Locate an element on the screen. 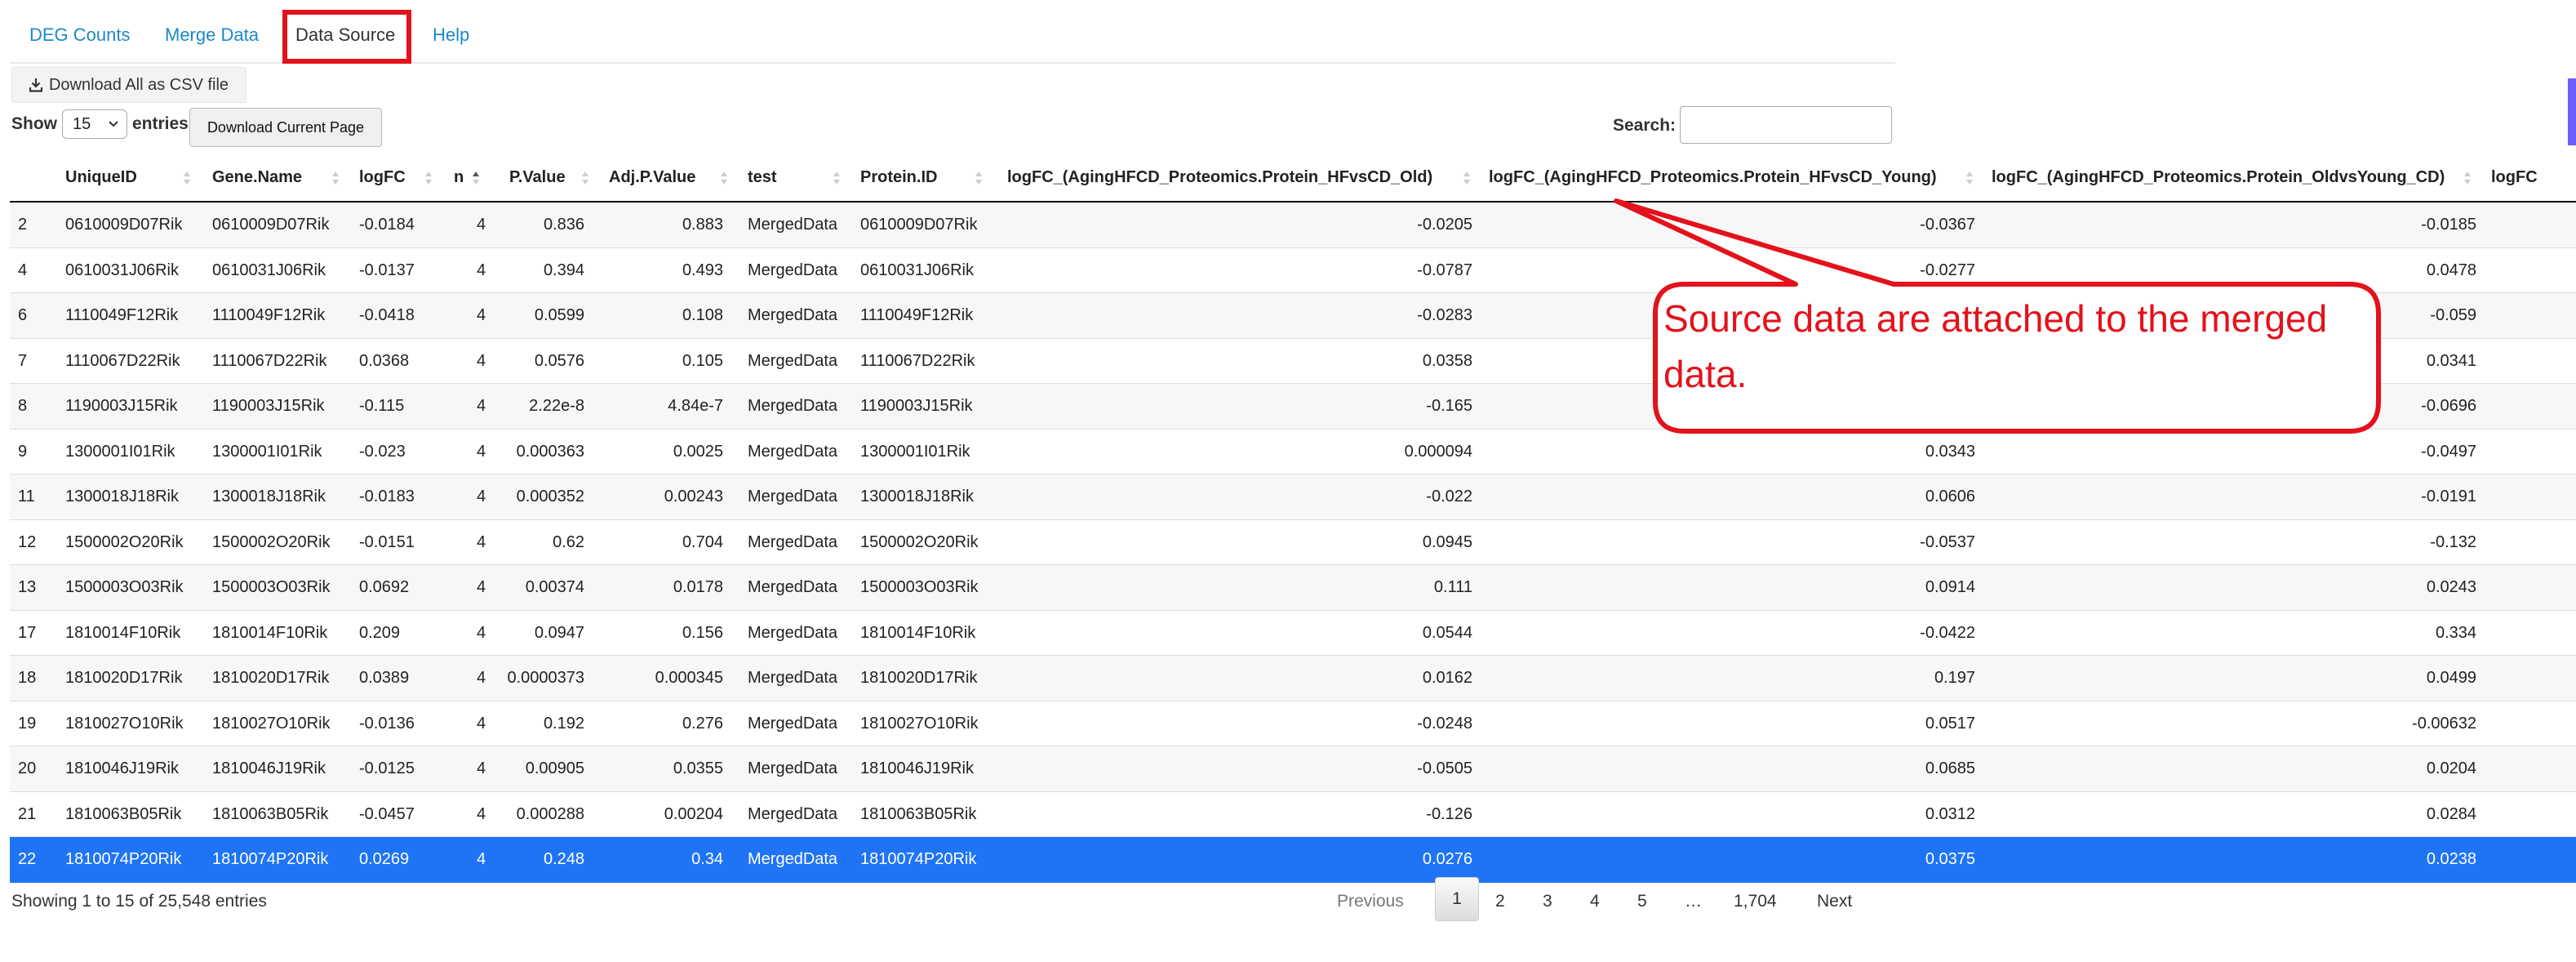 This screenshot has height=962, width=2576. search-label: Search: is located at coordinates (1645, 126).